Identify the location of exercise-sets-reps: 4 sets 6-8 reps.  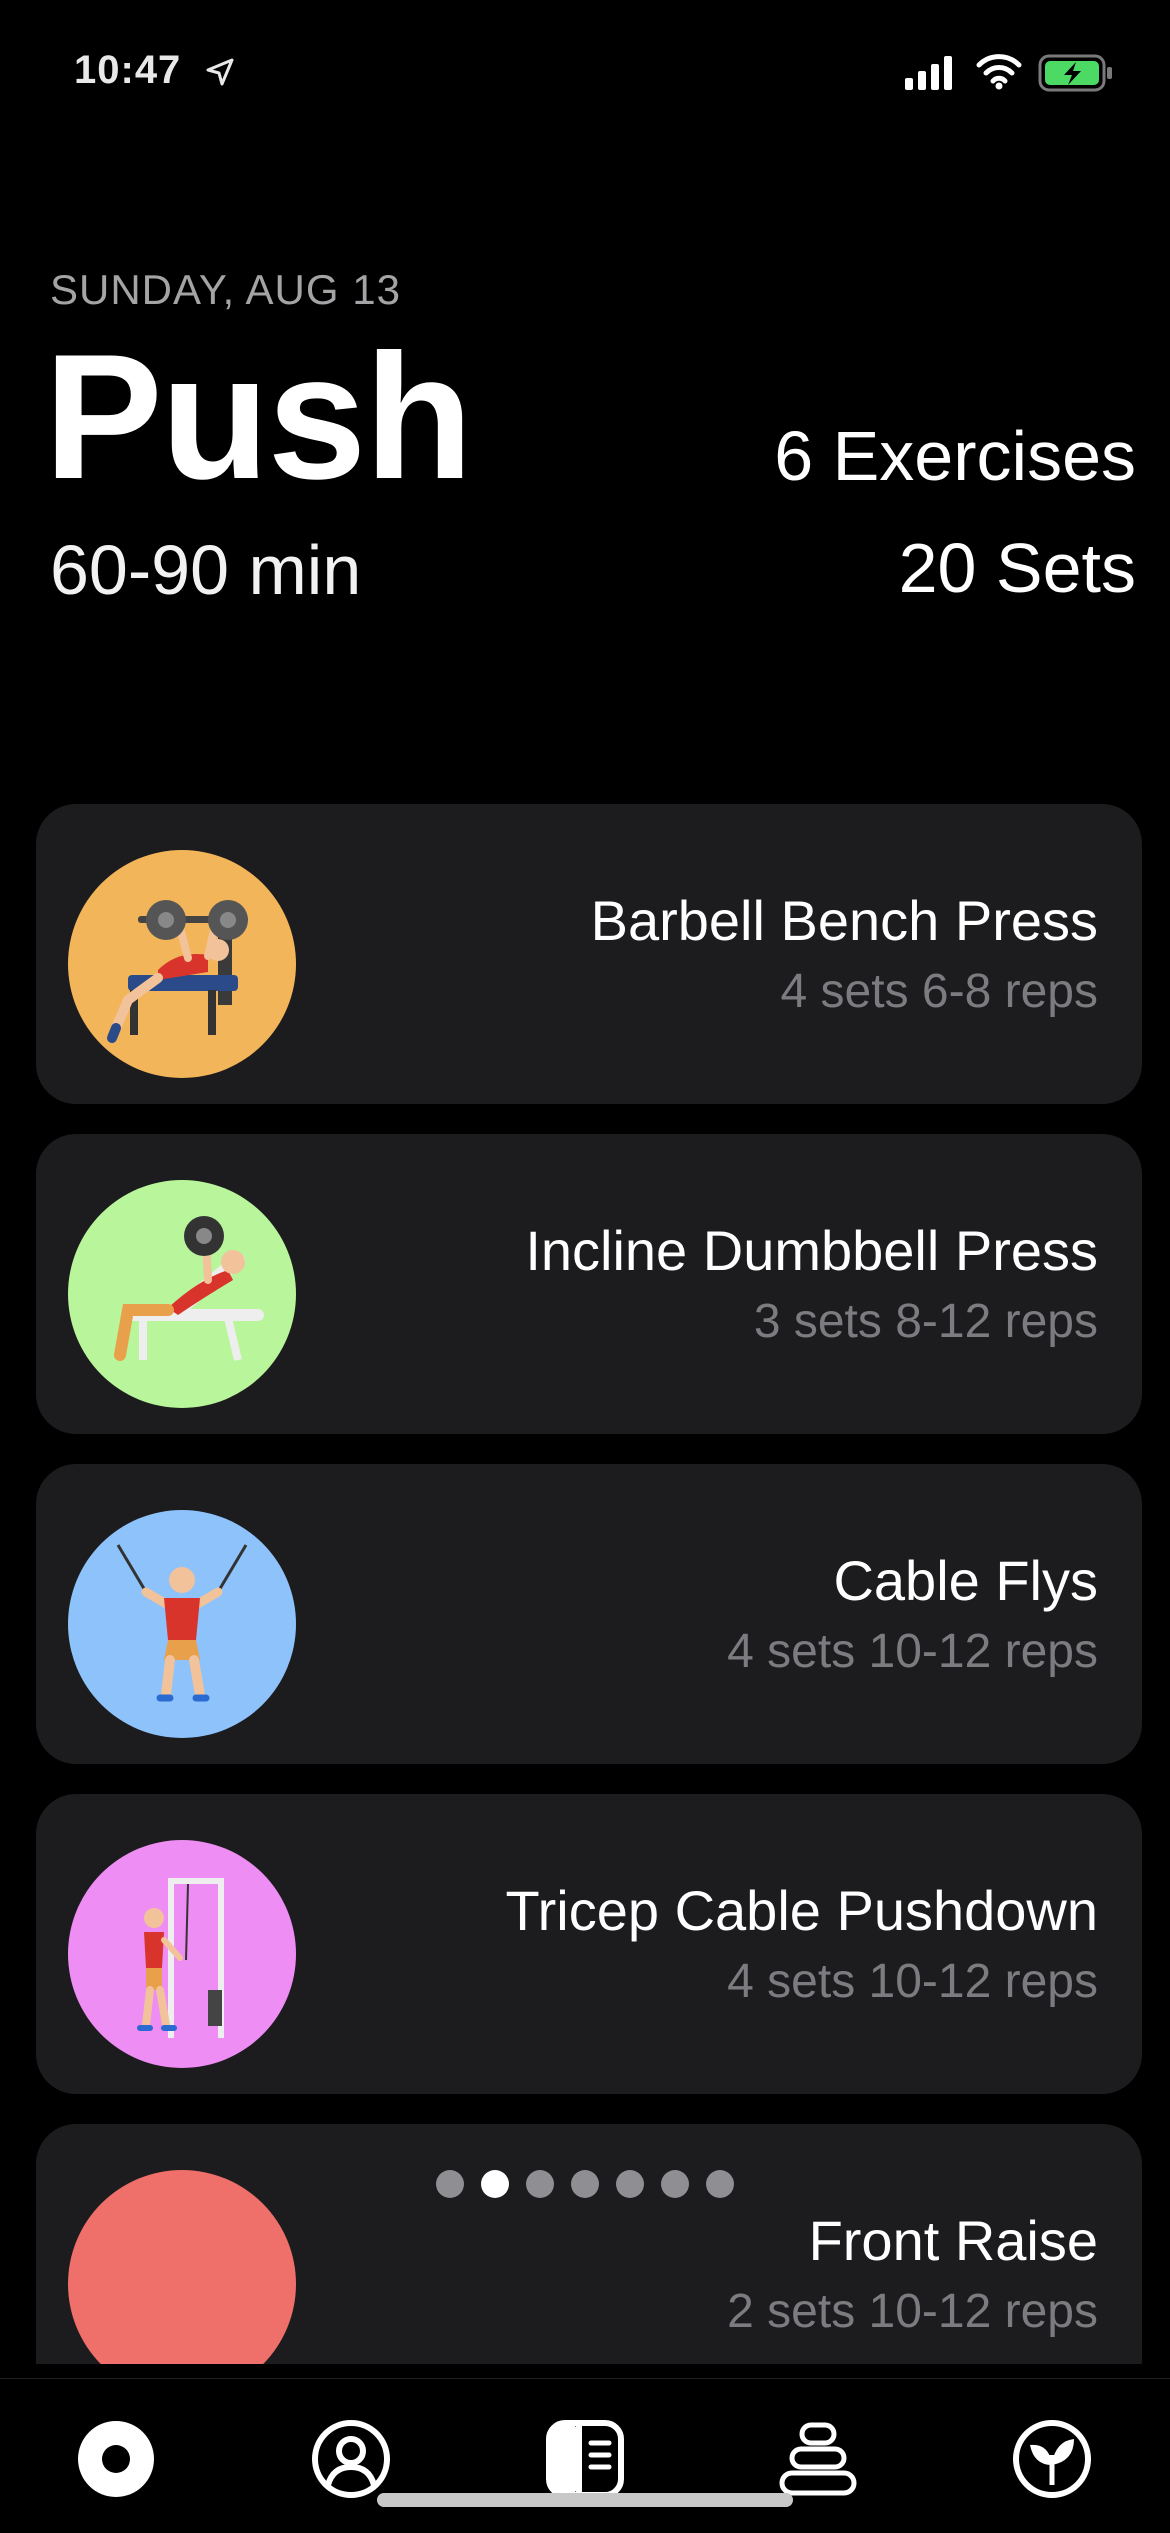
(939, 991).